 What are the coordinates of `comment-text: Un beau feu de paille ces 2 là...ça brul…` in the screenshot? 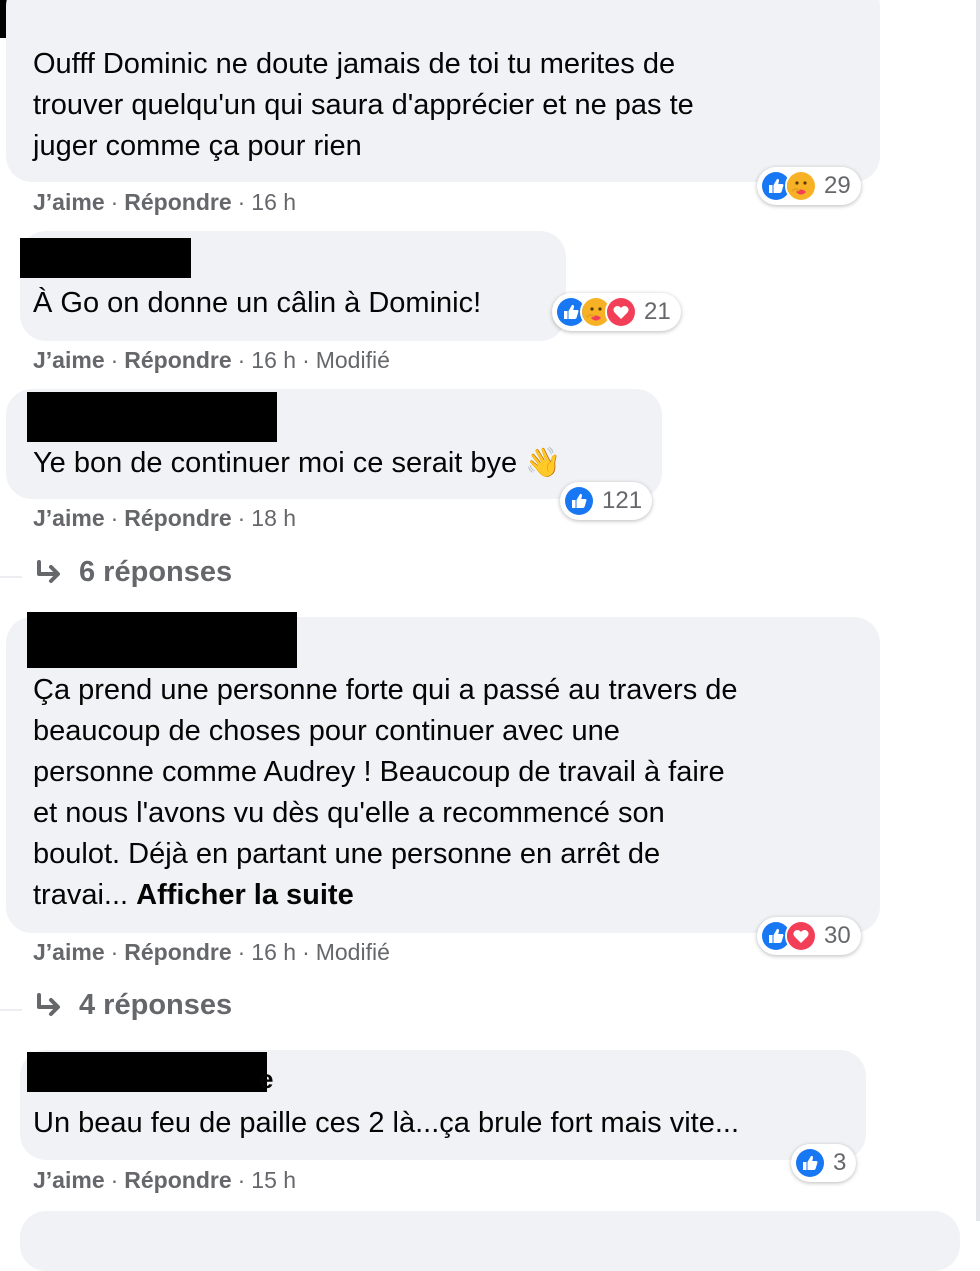 It's located at (386, 1123).